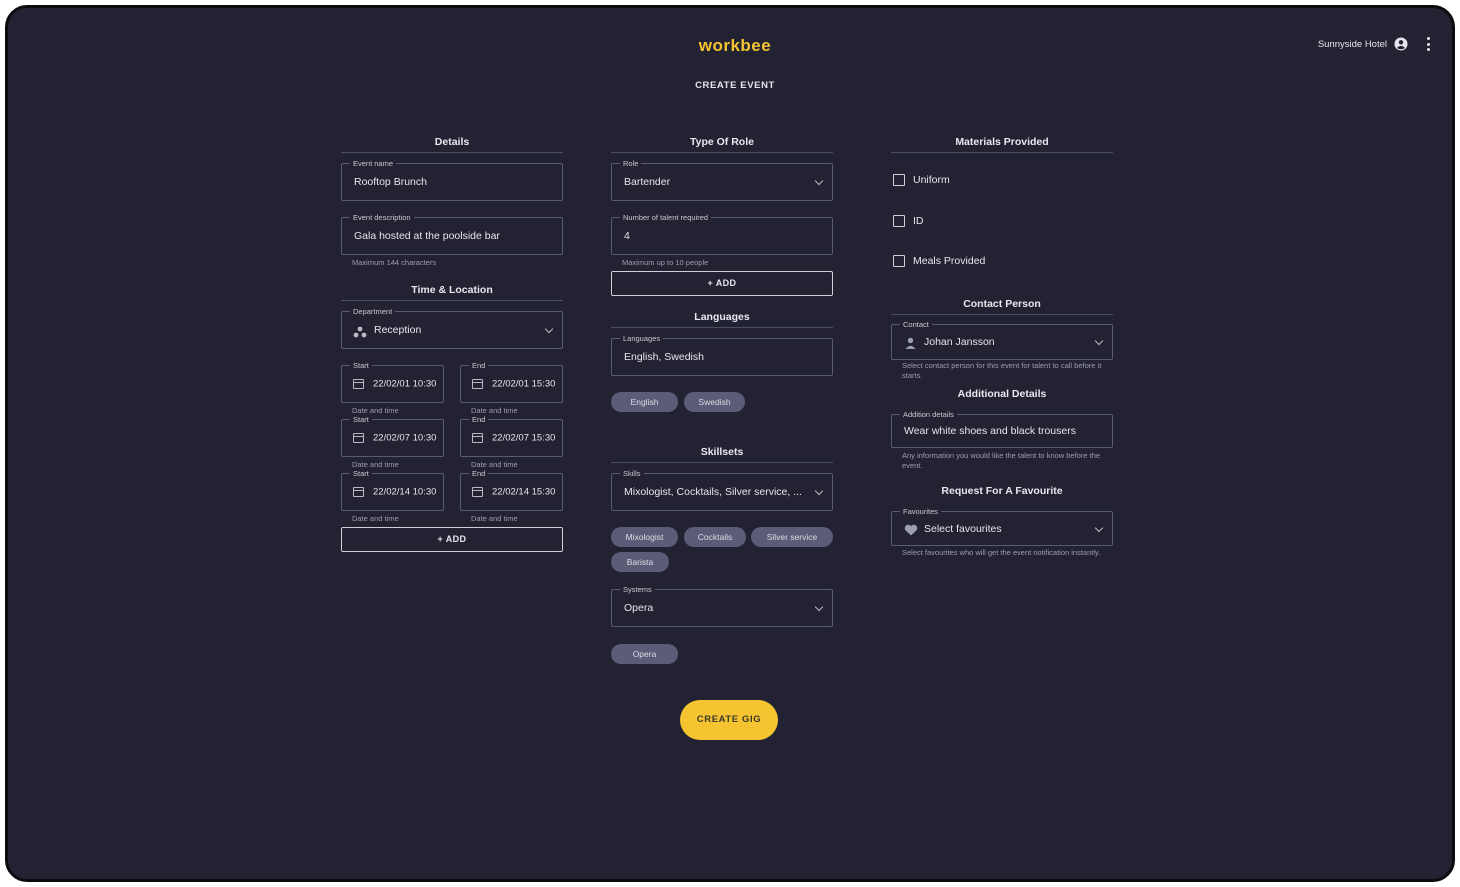 The height and width of the screenshot is (887, 1460). I want to click on additional-details-value: Wear white shoes and black trousers, so click(990, 431).